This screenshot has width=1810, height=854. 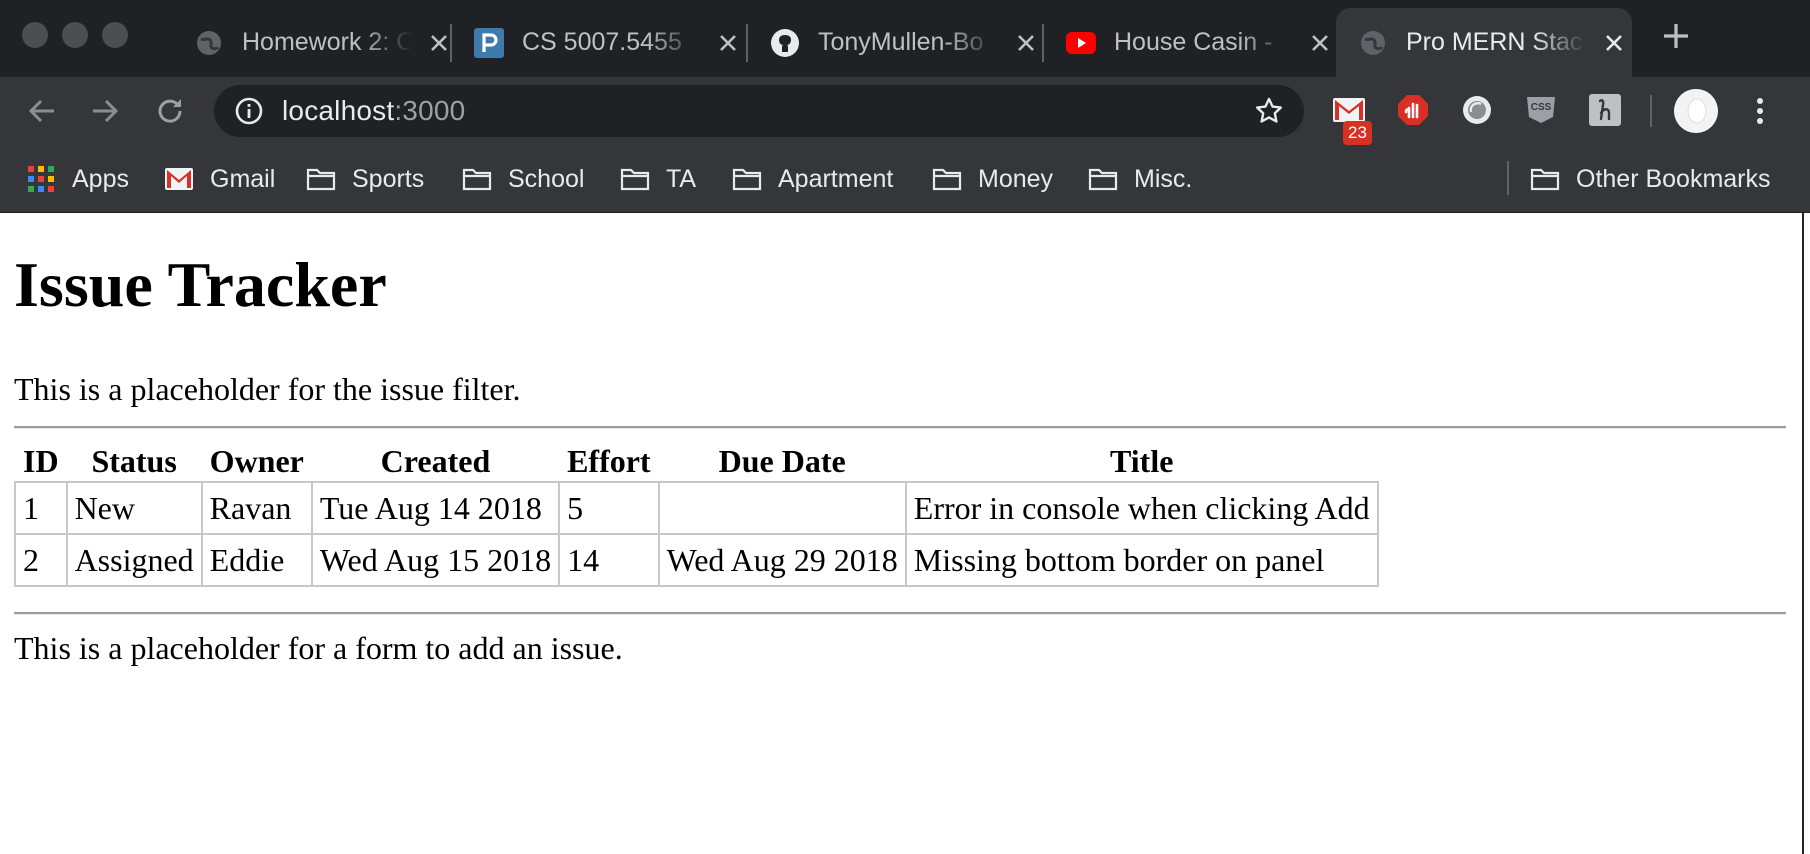 I want to click on bookmark-folder-ta: TA, so click(x=658, y=179).